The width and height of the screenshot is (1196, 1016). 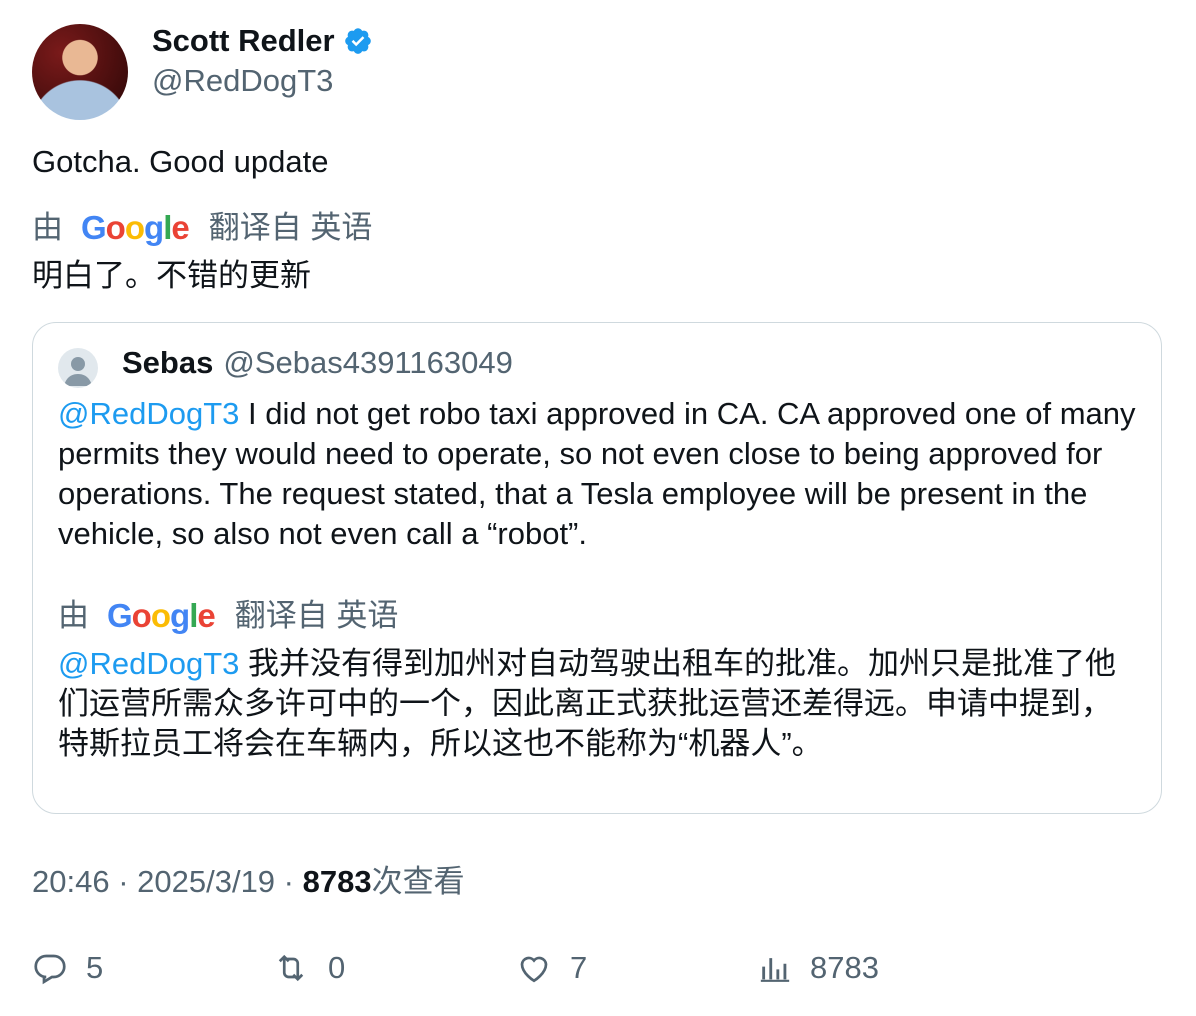 What do you see at coordinates (368, 362) in the screenshot?
I see `quoted-author-handle: @Sebas4391163049` at bounding box center [368, 362].